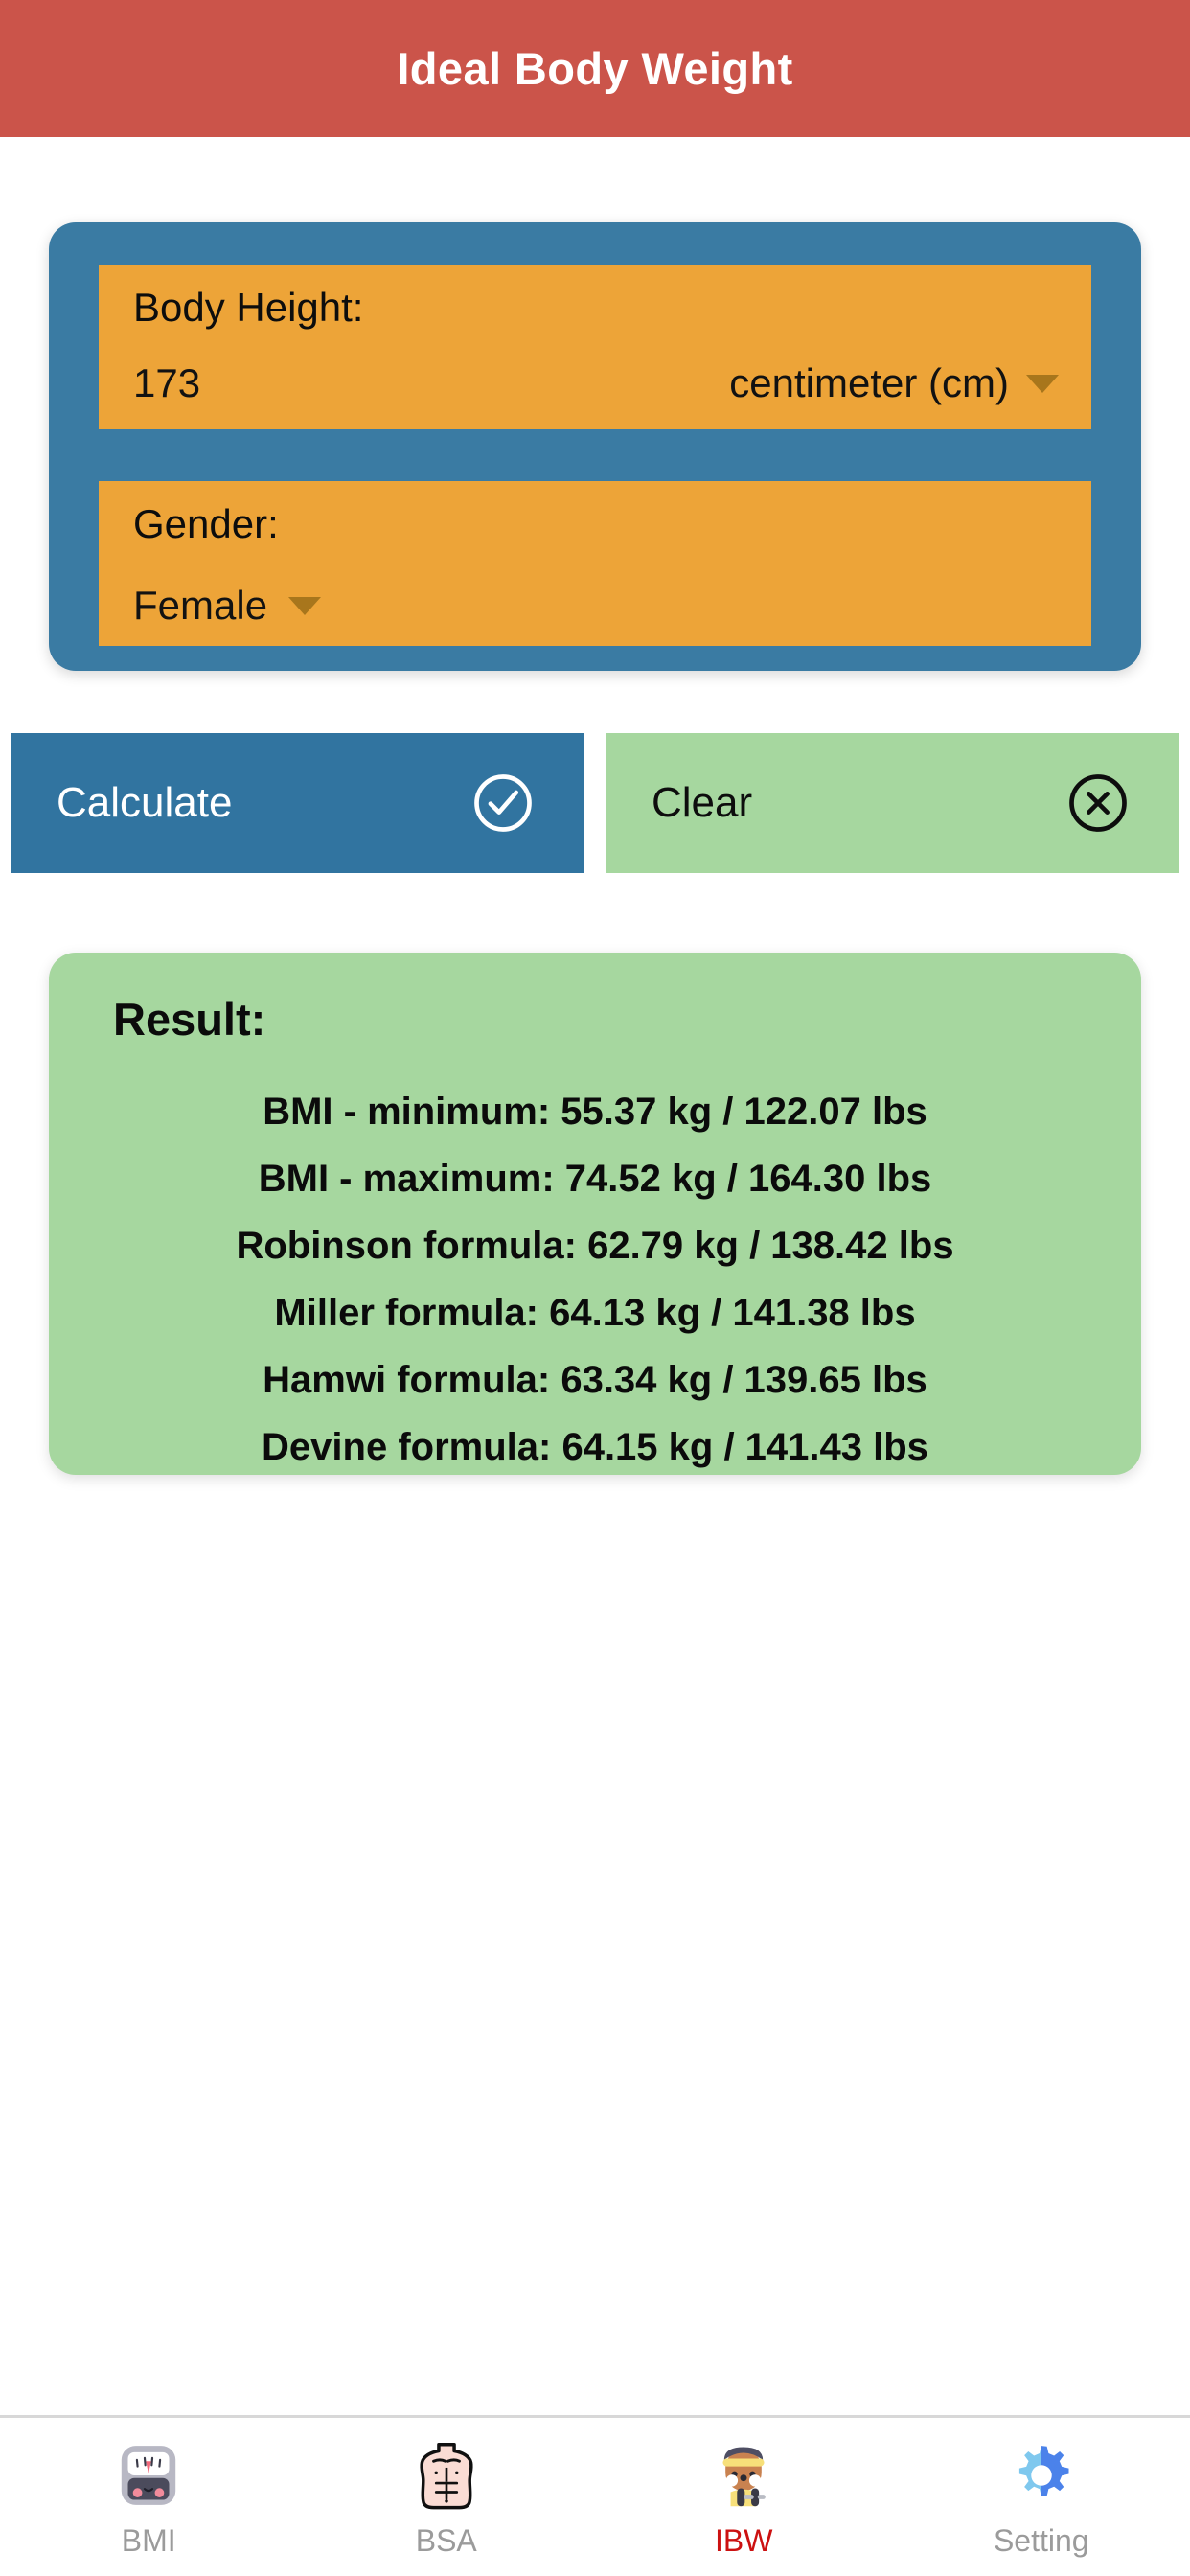  Describe the element at coordinates (1041, 2540) in the screenshot. I see `nav-label-setting: Setting` at that location.